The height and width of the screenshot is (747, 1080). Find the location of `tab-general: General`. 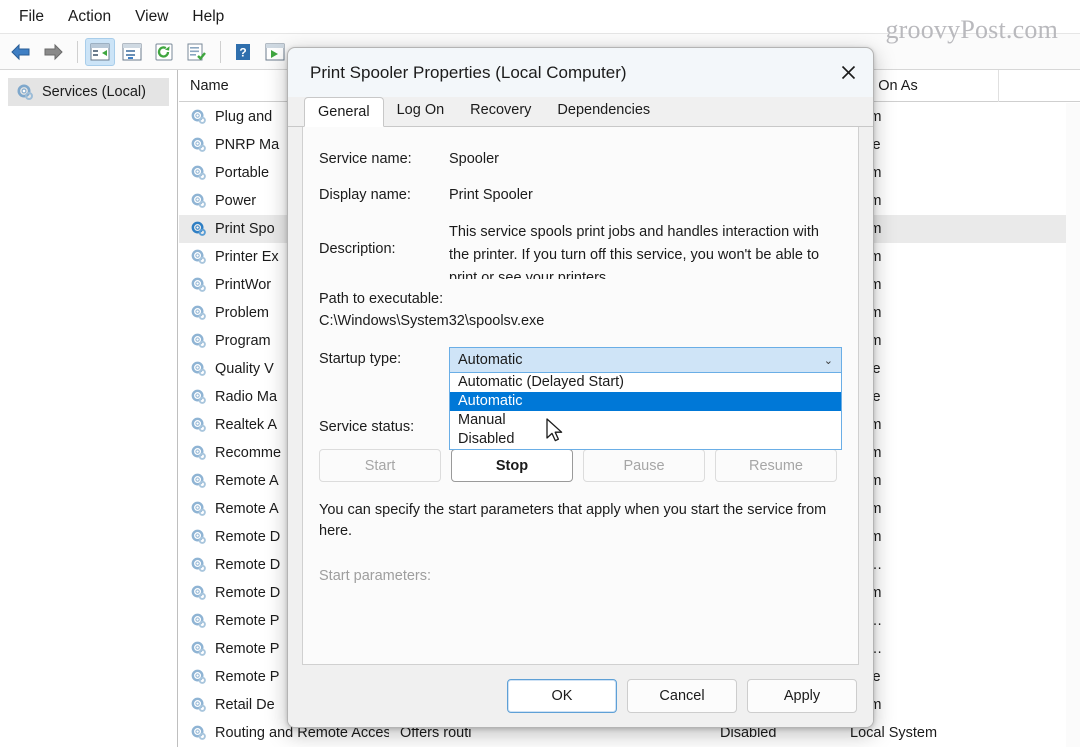

tab-general: General is located at coordinates (344, 112).